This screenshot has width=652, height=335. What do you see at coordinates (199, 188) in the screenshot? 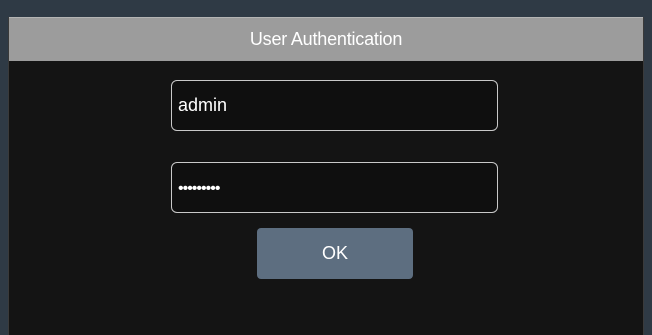
I see `password-value: •••••••••` at bounding box center [199, 188].